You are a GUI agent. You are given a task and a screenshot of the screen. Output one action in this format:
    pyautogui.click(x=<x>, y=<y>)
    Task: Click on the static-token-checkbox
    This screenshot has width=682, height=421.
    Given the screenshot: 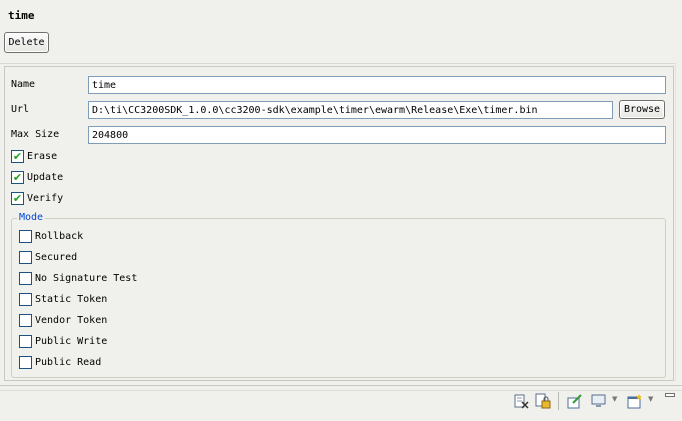 What is the action you would take?
    pyautogui.click(x=25, y=299)
    